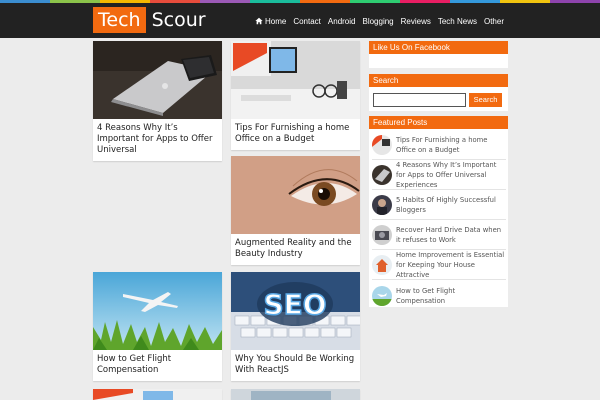 This screenshot has width=600, height=400. Describe the element at coordinates (294, 304) in the screenshot. I see `svg-text: SEO` at that location.